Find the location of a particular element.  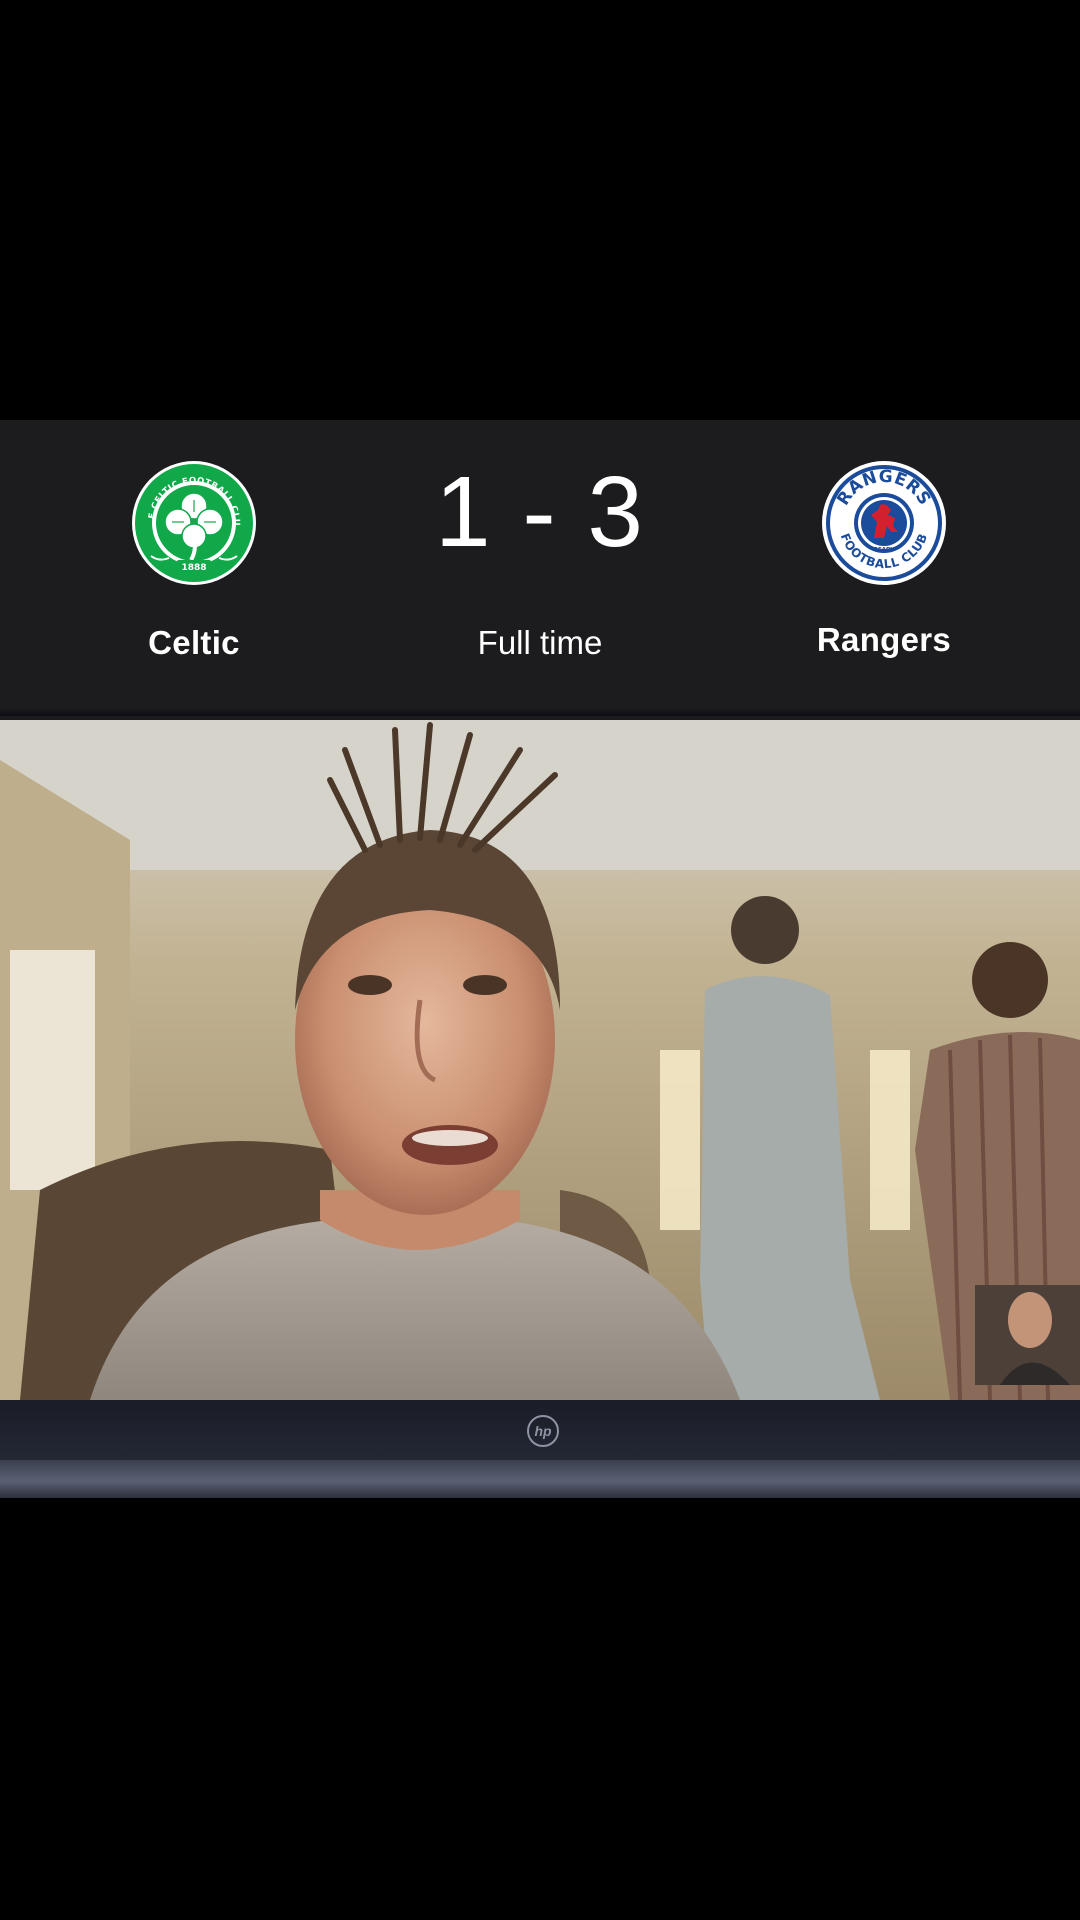

scoreboard-divider is located at coordinates (540, 712).